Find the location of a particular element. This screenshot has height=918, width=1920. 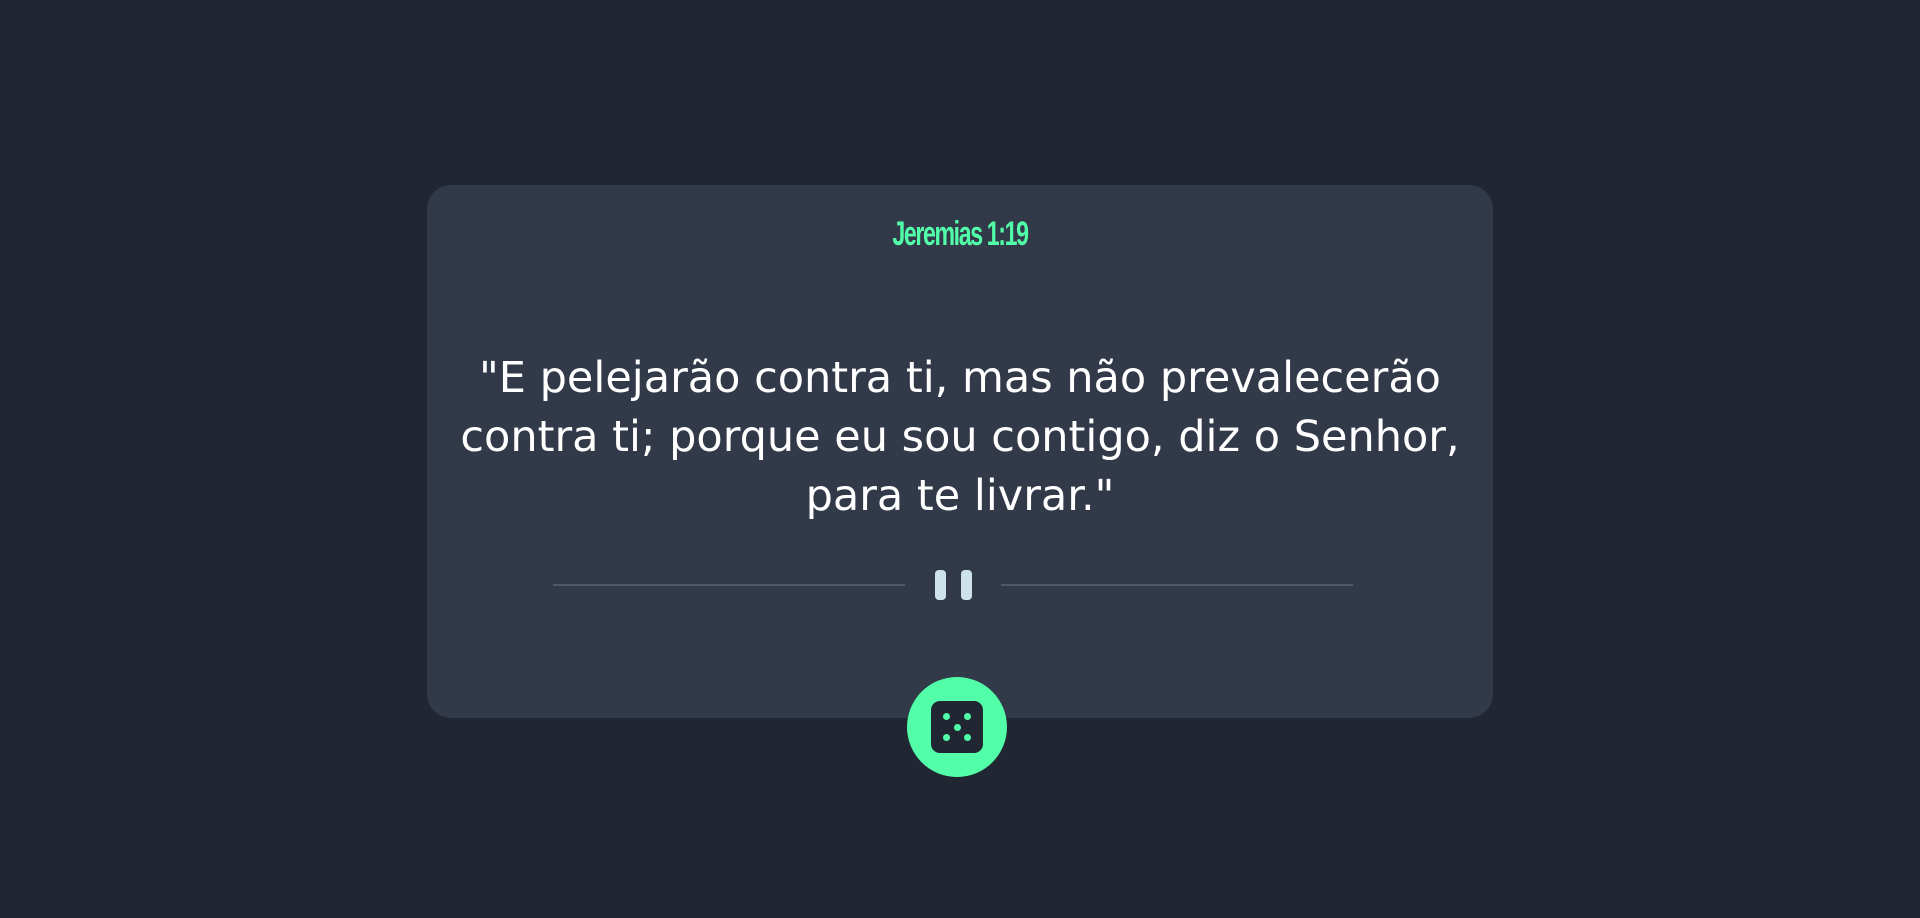

divider is located at coordinates (953, 585).